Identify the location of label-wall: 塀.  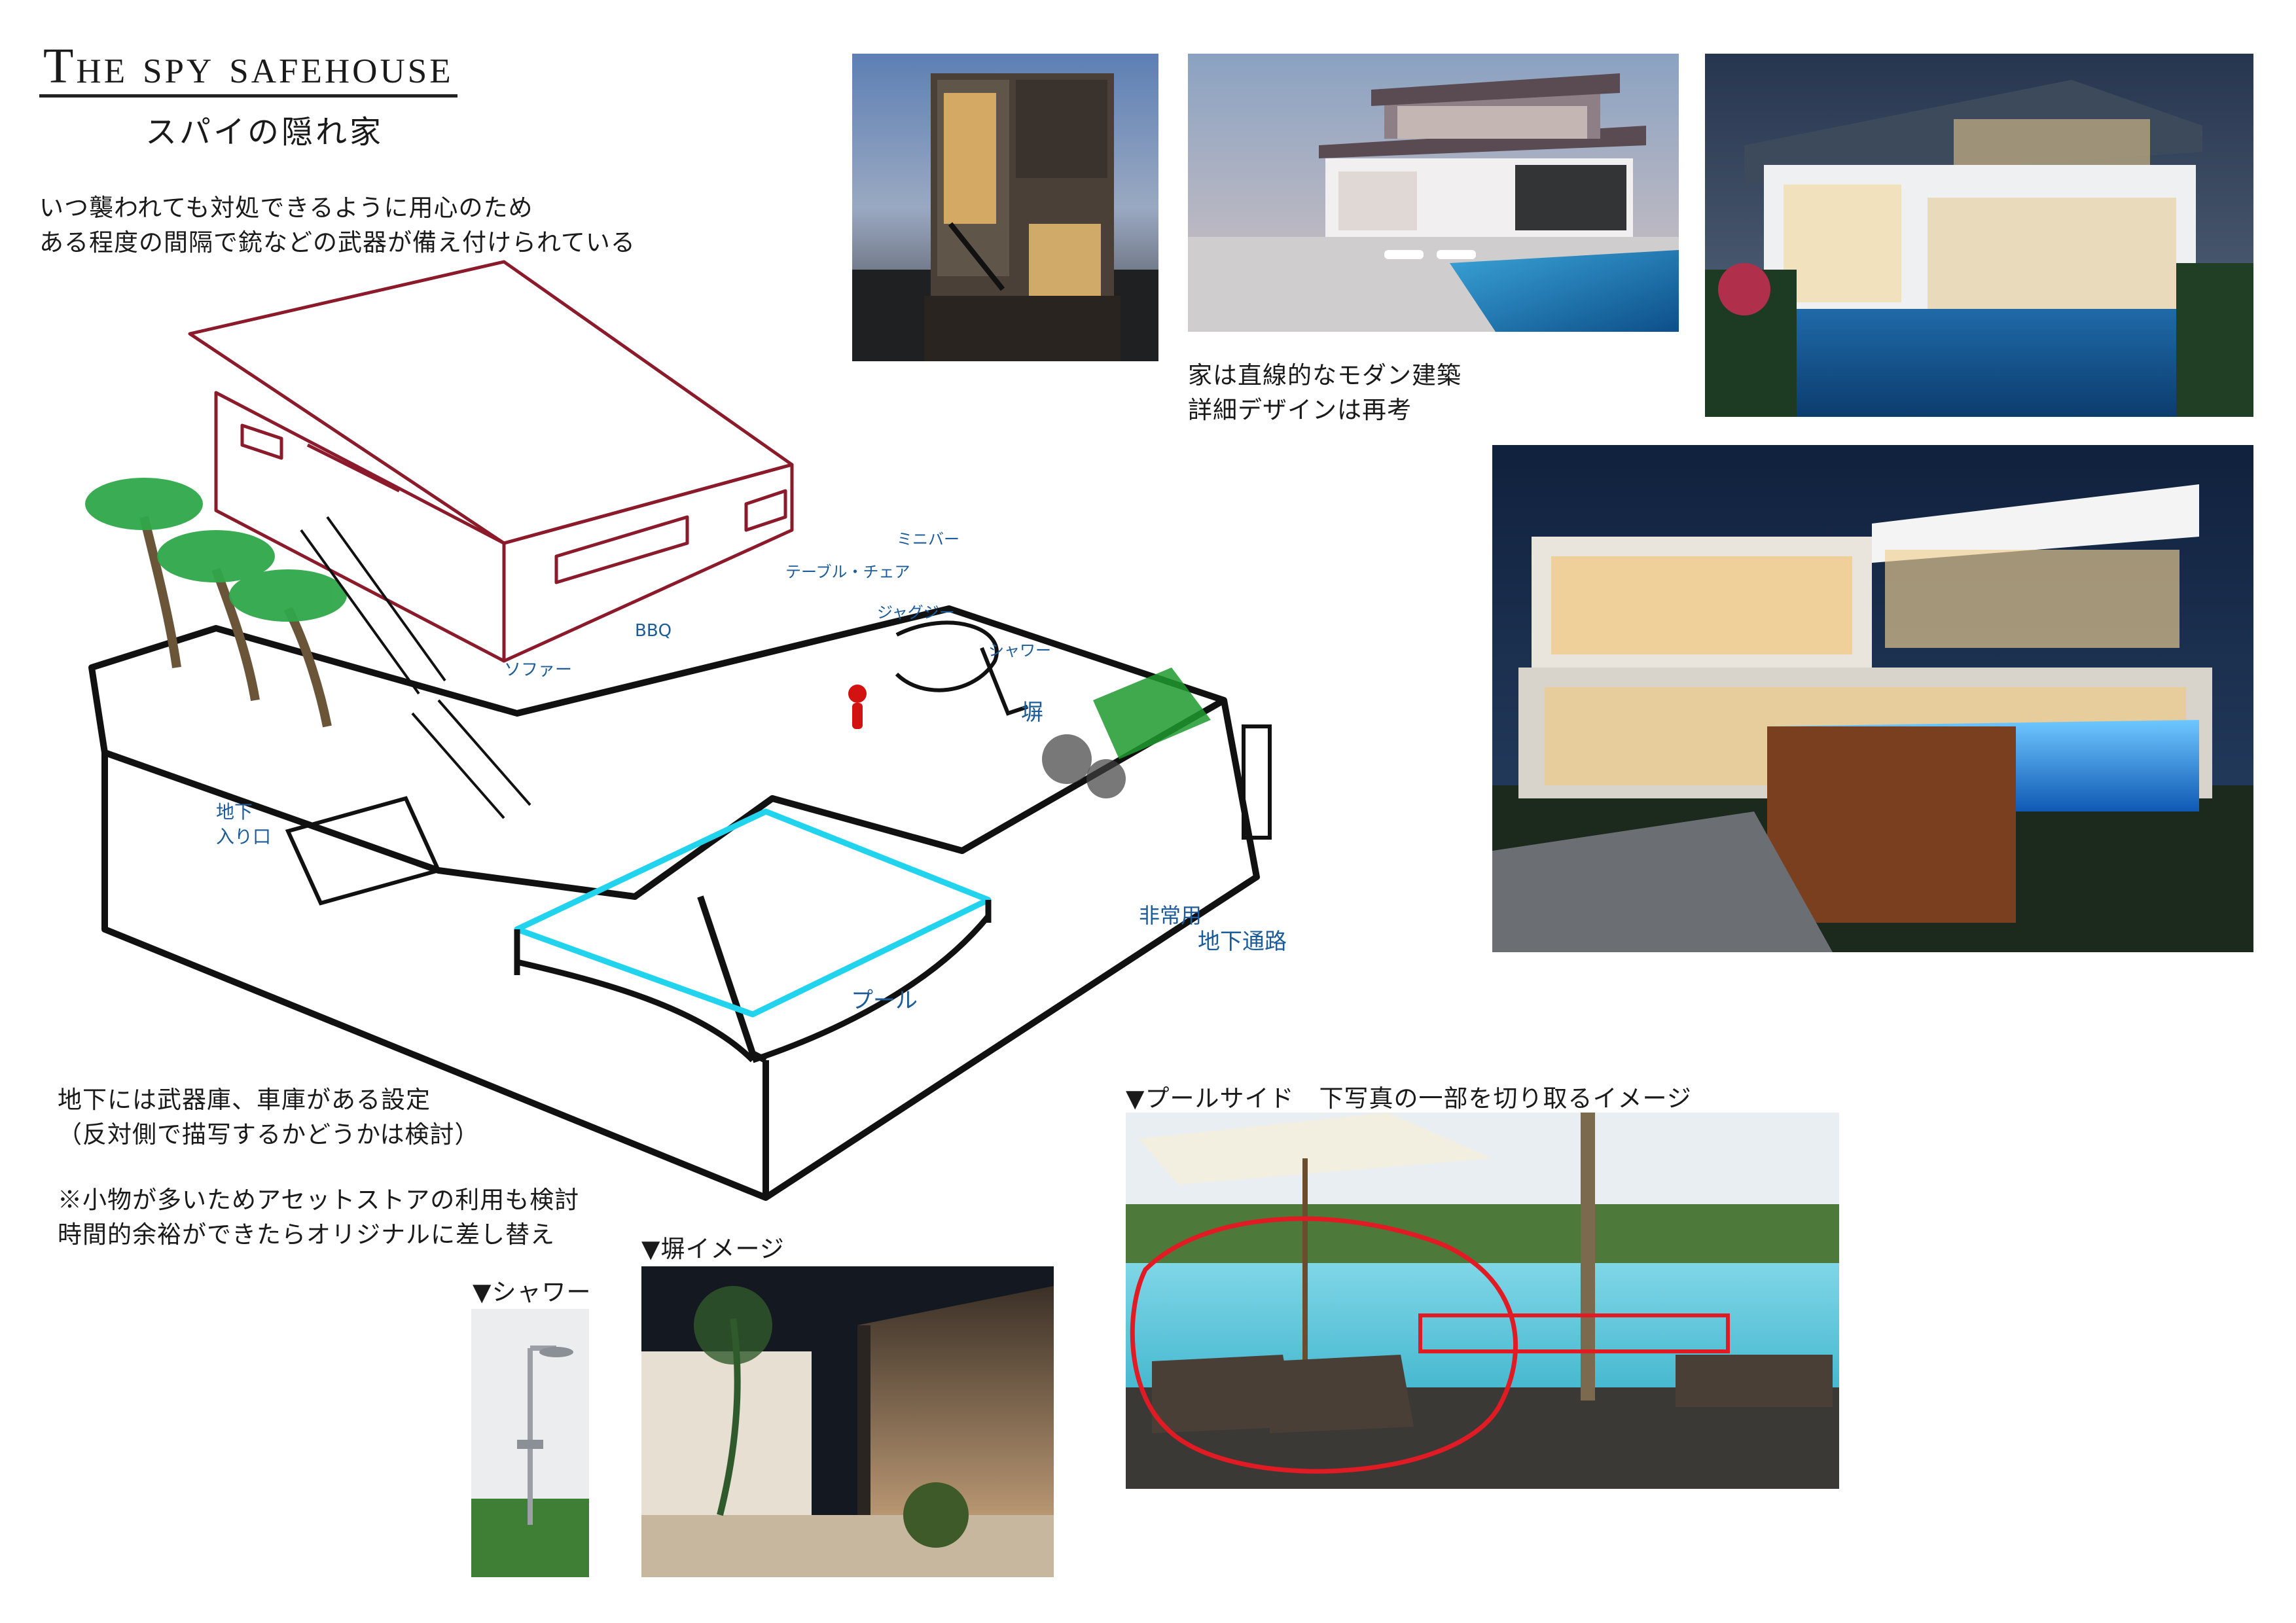
(1032, 713).